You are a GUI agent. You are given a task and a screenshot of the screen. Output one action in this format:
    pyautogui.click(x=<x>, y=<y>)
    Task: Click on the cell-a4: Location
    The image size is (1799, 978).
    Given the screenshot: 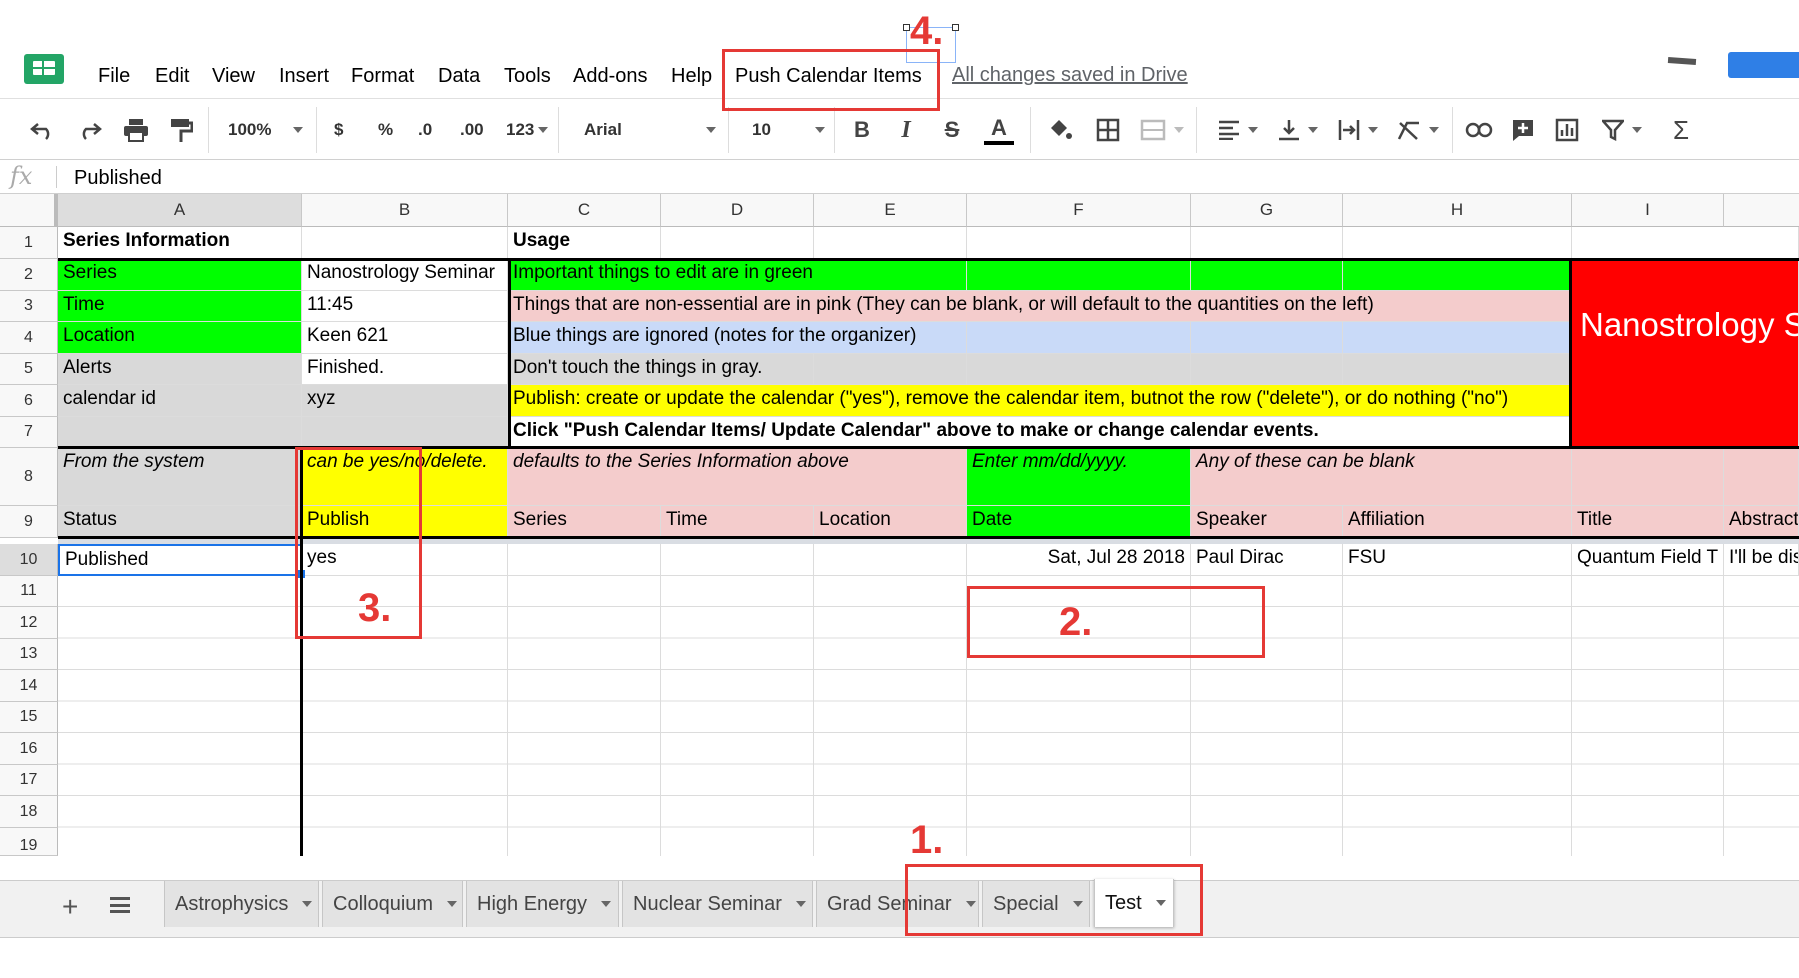 What is the action you would take?
    pyautogui.click(x=180, y=338)
    